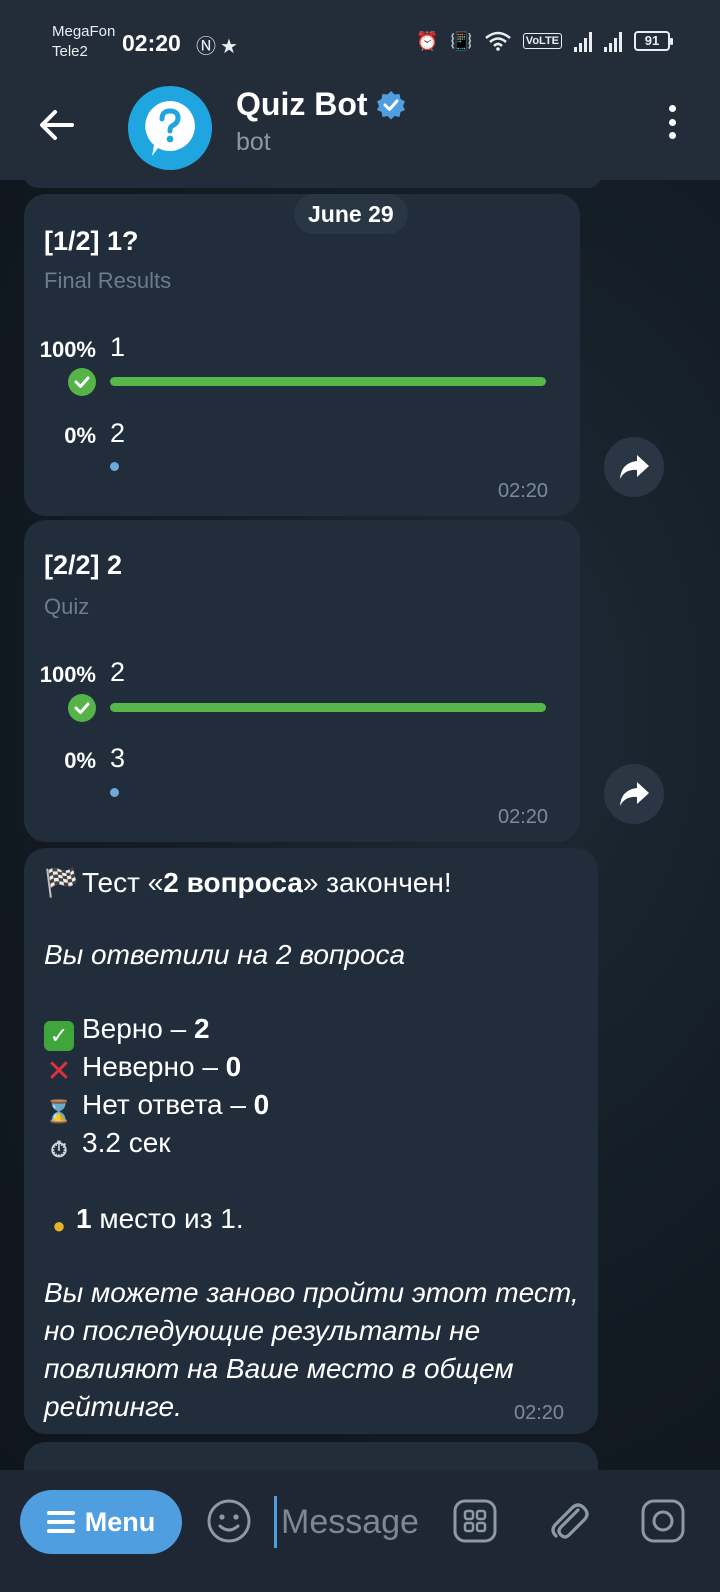 This screenshot has width=720, height=1592. I want to click on nfc-icon: Ⓝ, so click(208, 47).